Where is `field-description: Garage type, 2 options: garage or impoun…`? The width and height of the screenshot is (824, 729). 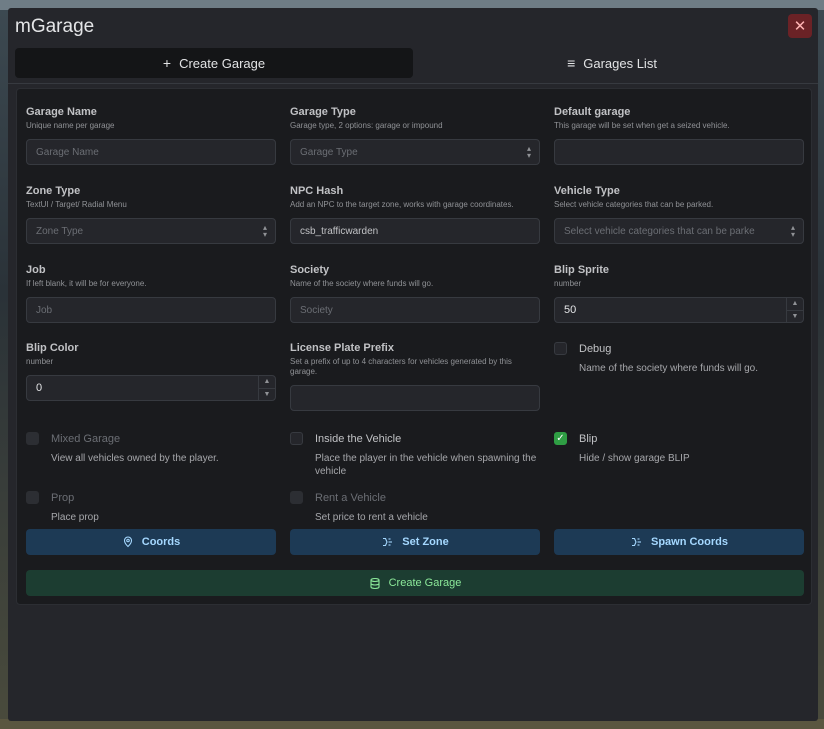
field-description: Garage type, 2 options: garage or impoun… is located at coordinates (366, 125).